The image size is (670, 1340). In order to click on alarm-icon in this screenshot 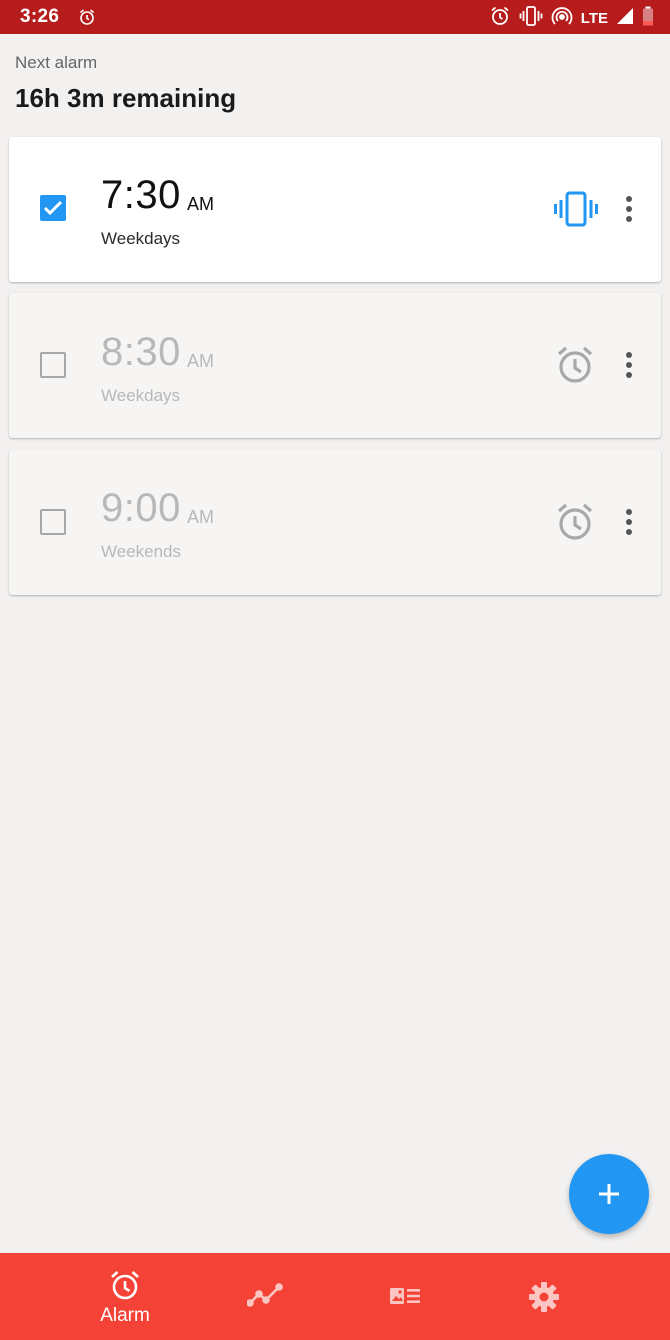, I will do `click(500, 18)`.